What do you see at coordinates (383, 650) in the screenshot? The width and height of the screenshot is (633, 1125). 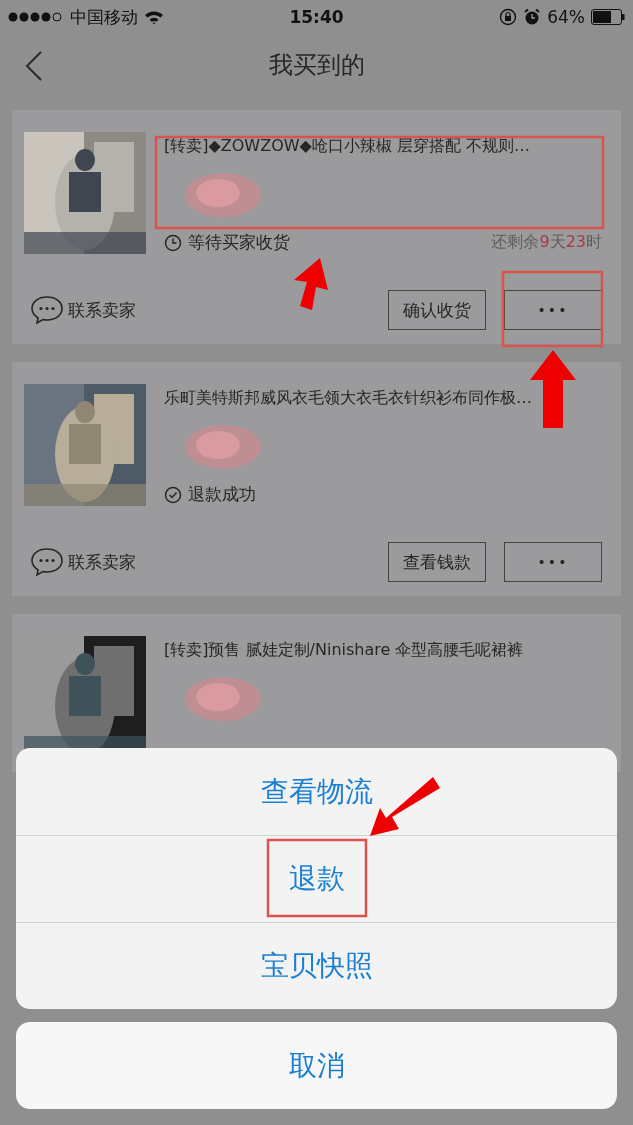 I see `item-title: [转卖]预售 腻娃定制/Ninishare 伞型高腰毛呢裙裤` at bounding box center [383, 650].